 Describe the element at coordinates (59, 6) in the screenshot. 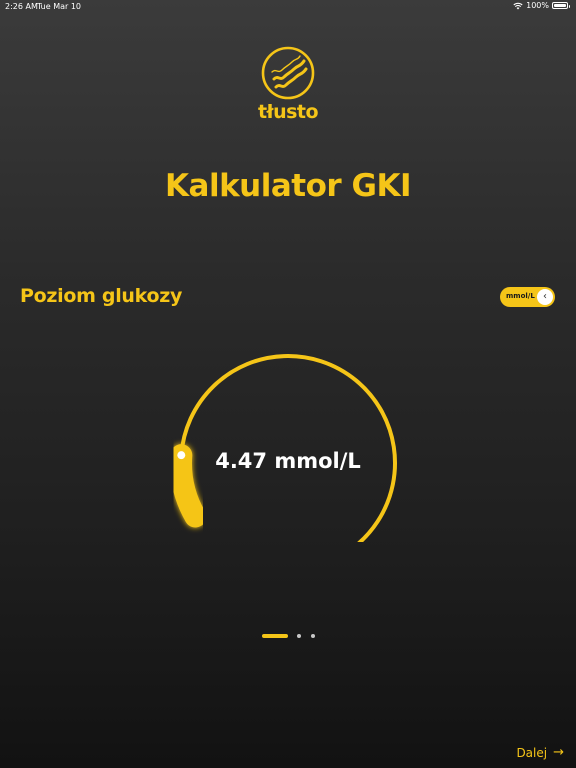

I see `status-date: Tue Mar 10` at that location.